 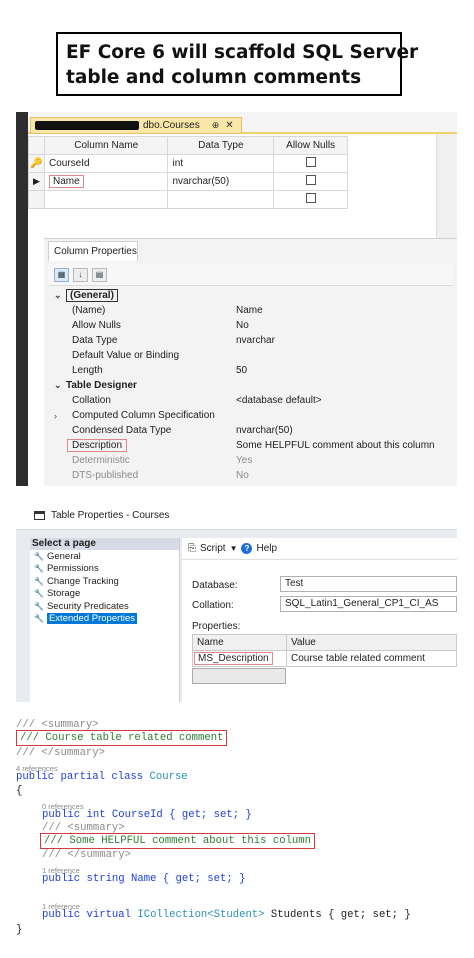 What do you see at coordinates (216, 125) in the screenshot?
I see `pin-icon: ⊕` at bounding box center [216, 125].